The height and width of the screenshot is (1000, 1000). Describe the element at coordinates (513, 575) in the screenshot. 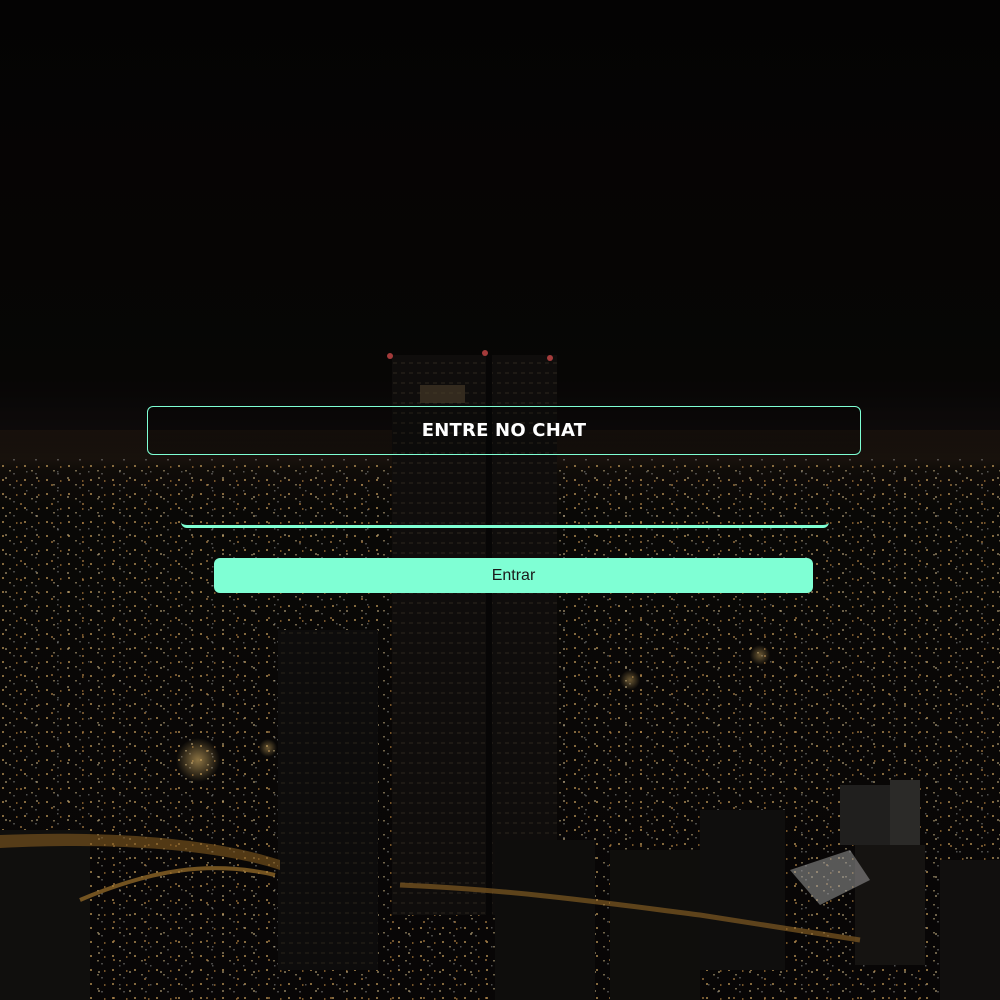

I see `enter-button: Entrar` at that location.